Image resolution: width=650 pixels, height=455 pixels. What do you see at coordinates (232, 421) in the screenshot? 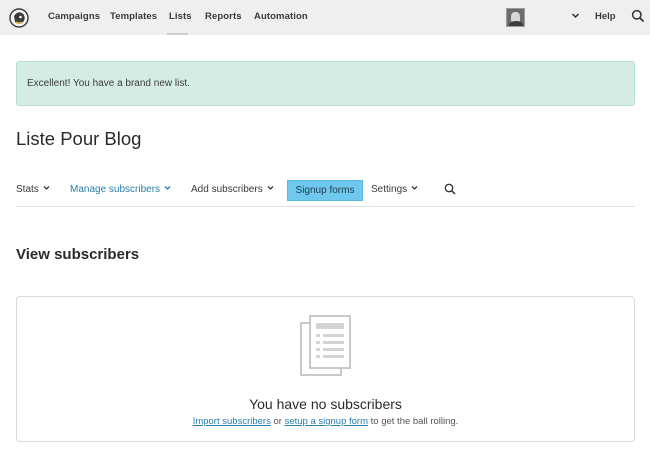
I see `import-subscribers-link: Import subscribers` at bounding box center [232, 421].